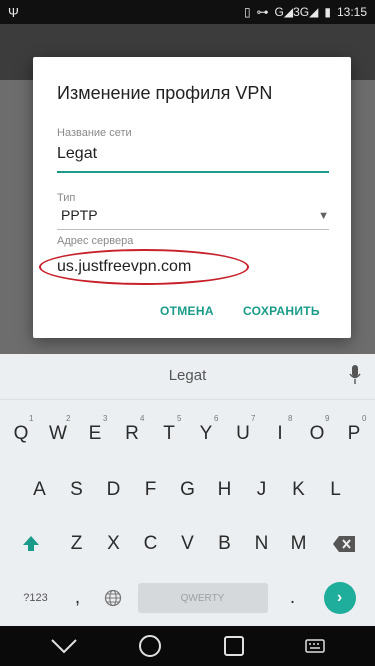 This screenshot has width=375, height=666. I want to click on type-select: PPTP, so click(79, 215).